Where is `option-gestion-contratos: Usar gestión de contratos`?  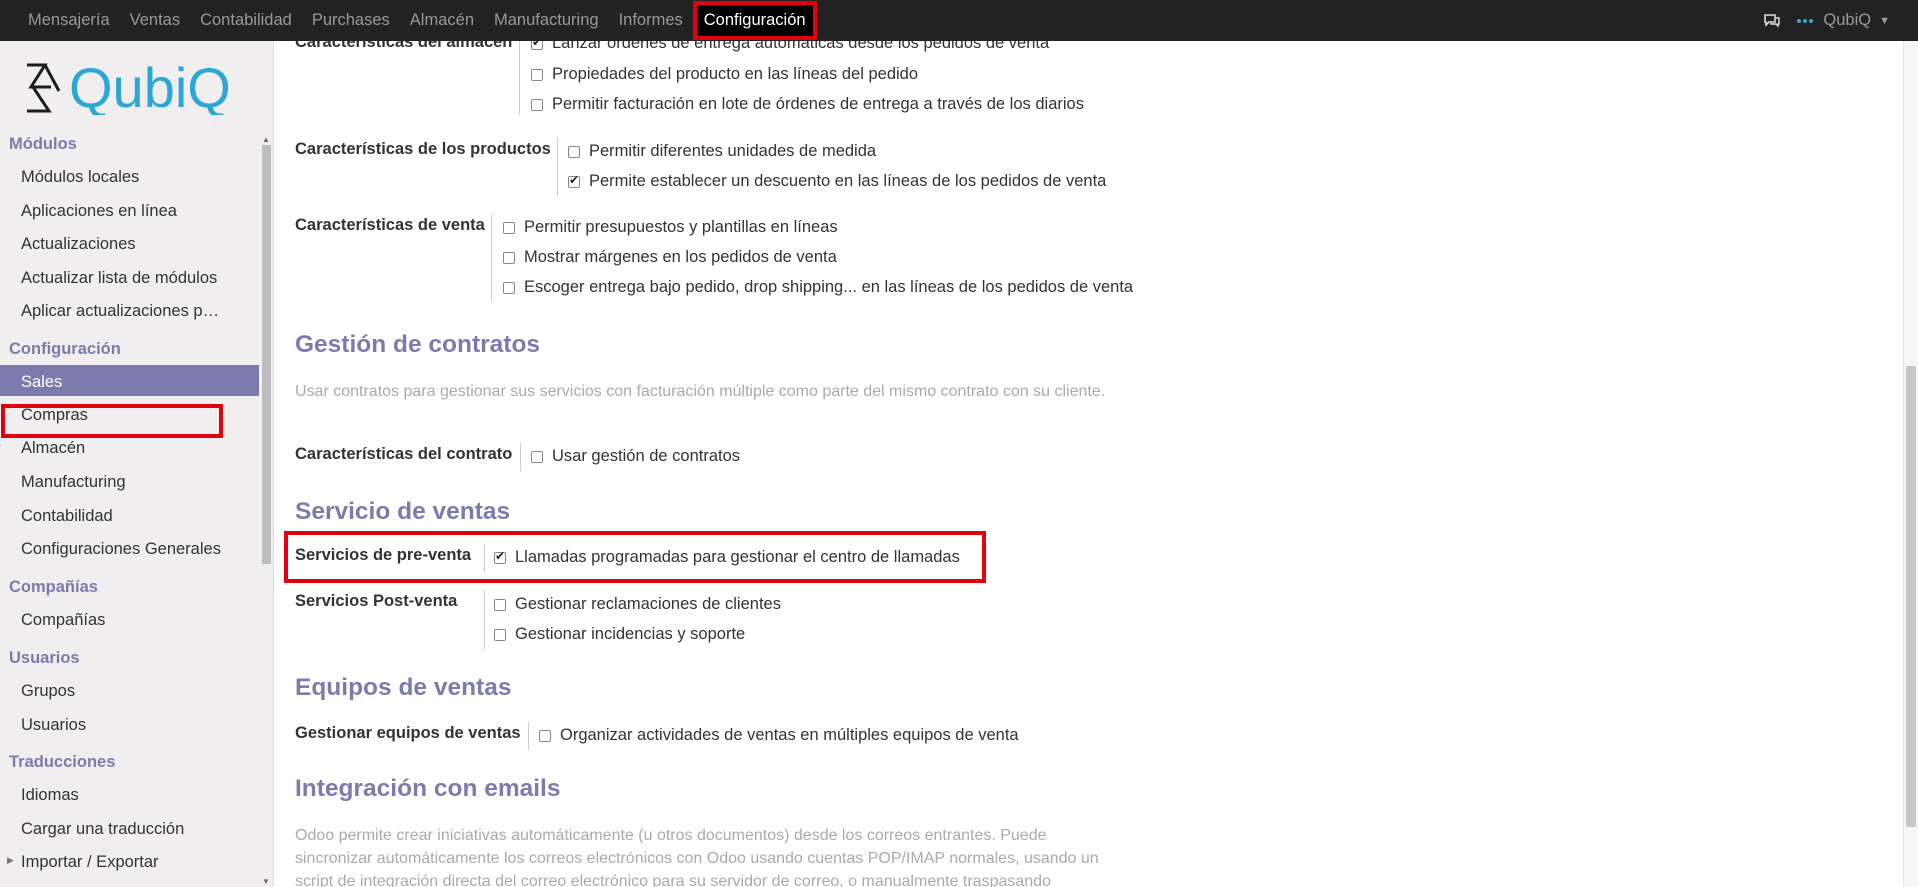 option-gestion-contratos: Usar gestión de contratos is located at coordinates (635, 456).